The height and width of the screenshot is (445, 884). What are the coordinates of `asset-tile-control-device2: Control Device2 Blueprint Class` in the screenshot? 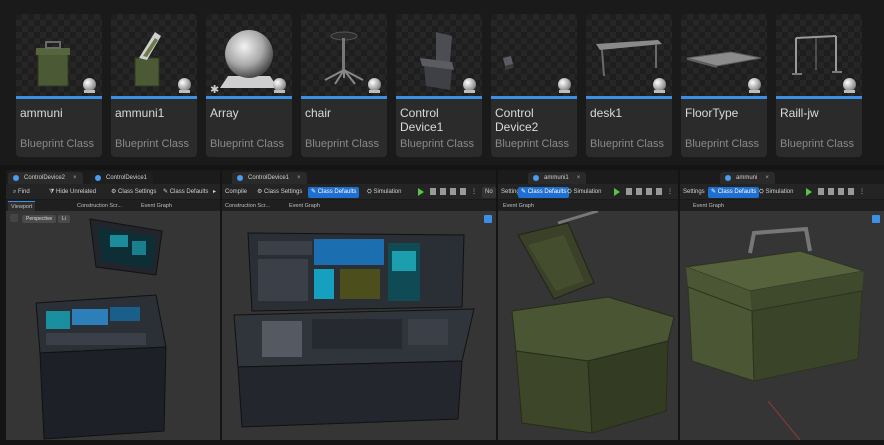 It's located at (534, 85).